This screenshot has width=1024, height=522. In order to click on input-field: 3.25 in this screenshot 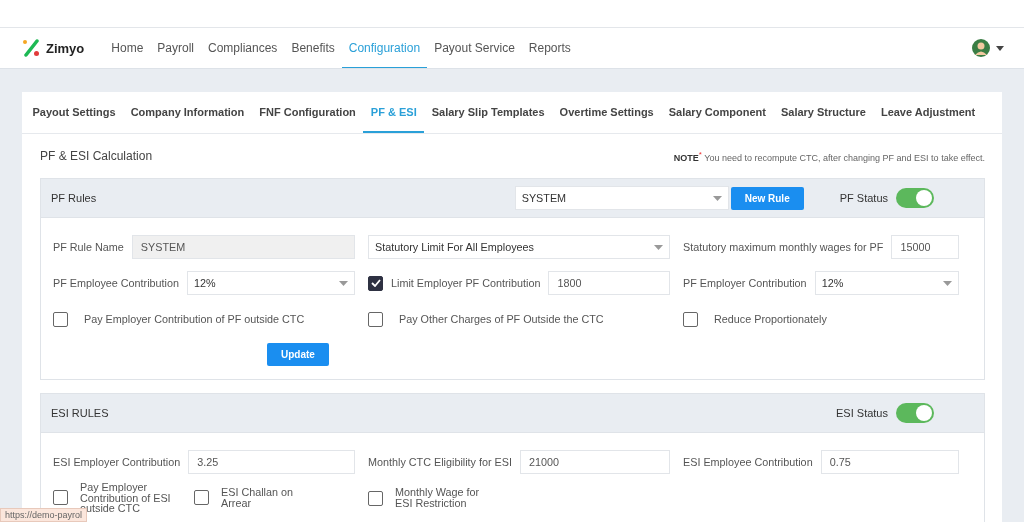, I will do `click(271, 462)`.